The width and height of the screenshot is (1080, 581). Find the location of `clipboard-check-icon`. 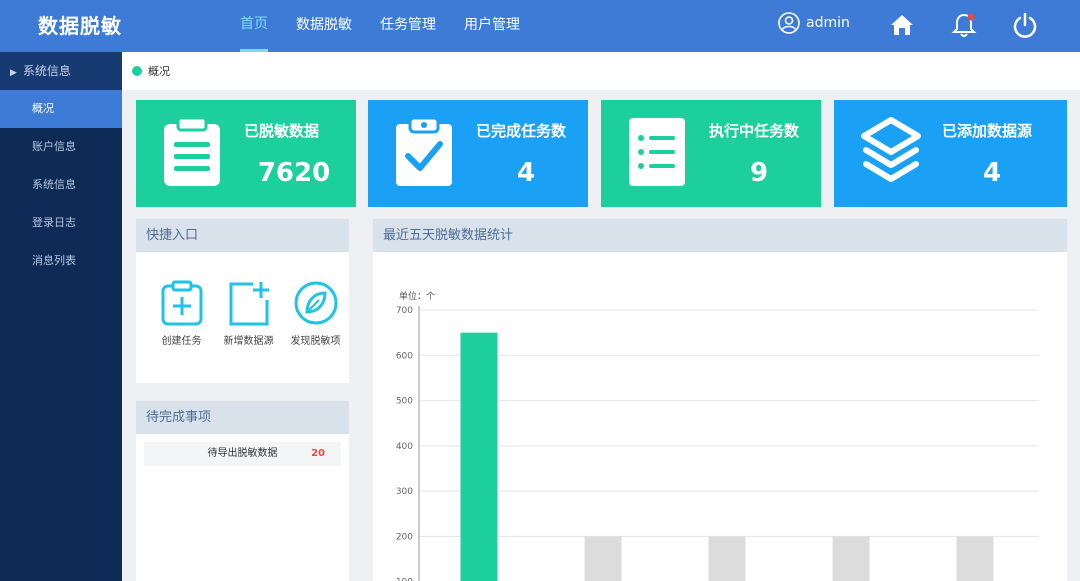

clipboard-check-icon is located at coordinates (424, 151).